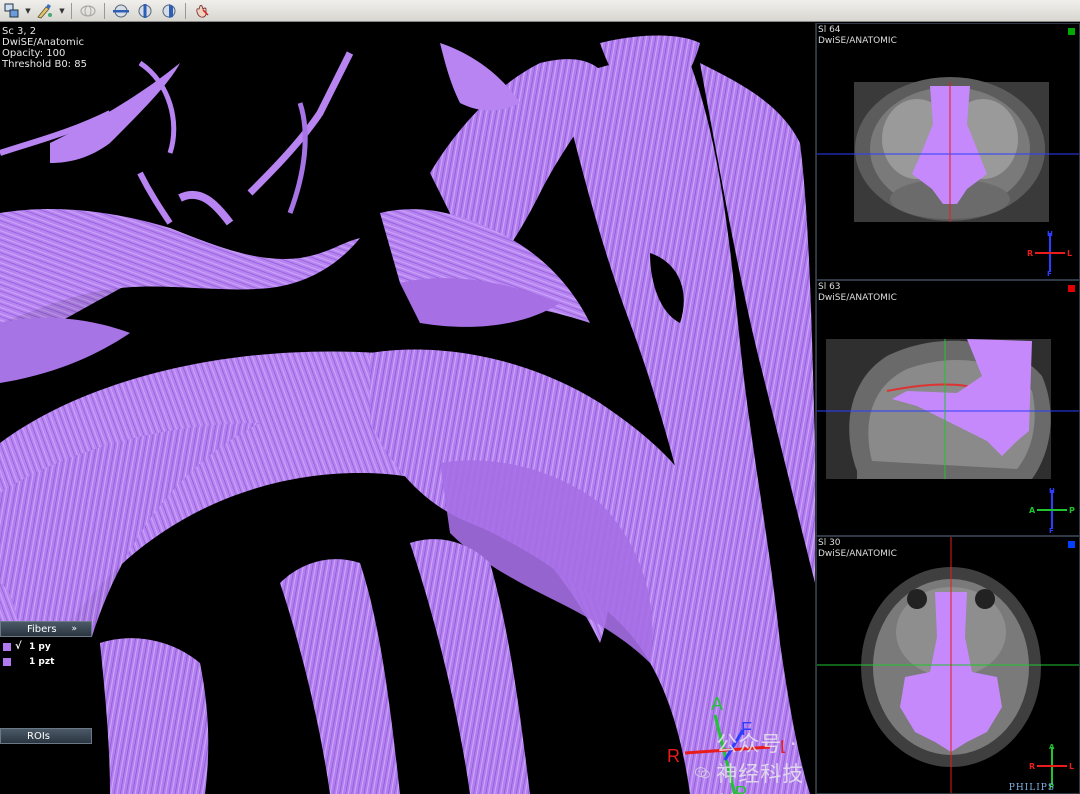 This screenshot has width=1080, height=794. What do you see at coordinates (28, 11) in the screenshot?
I see `view-layout-dropdown: ▼` at bounding box center [28, 11].